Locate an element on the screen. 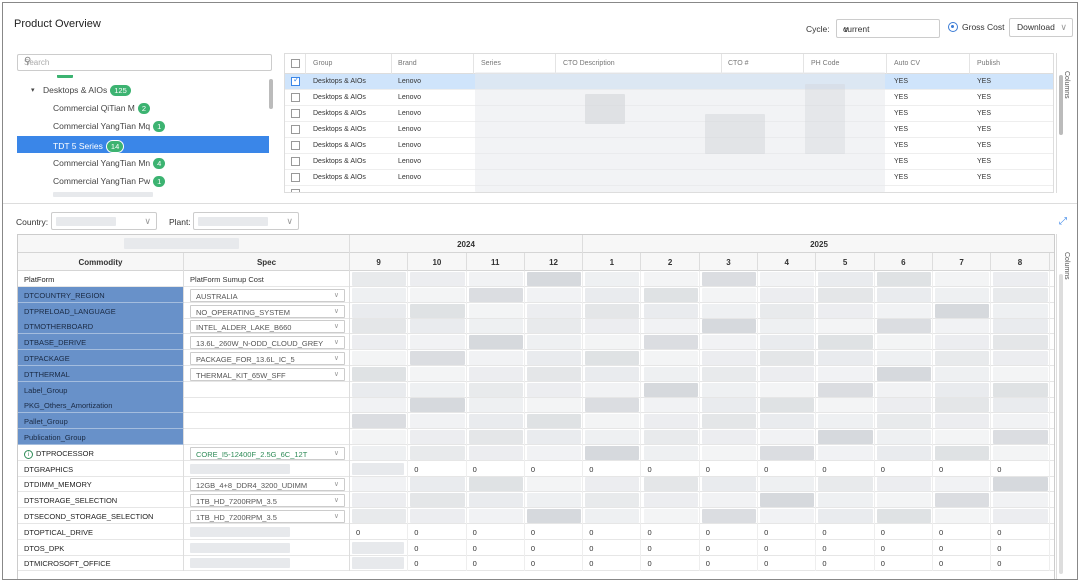 This screenshot has width=1080, height=582. table-row: DTCOUNTRY_REGION AUSTRALIA ∨ is located at coordinates (536, 294).